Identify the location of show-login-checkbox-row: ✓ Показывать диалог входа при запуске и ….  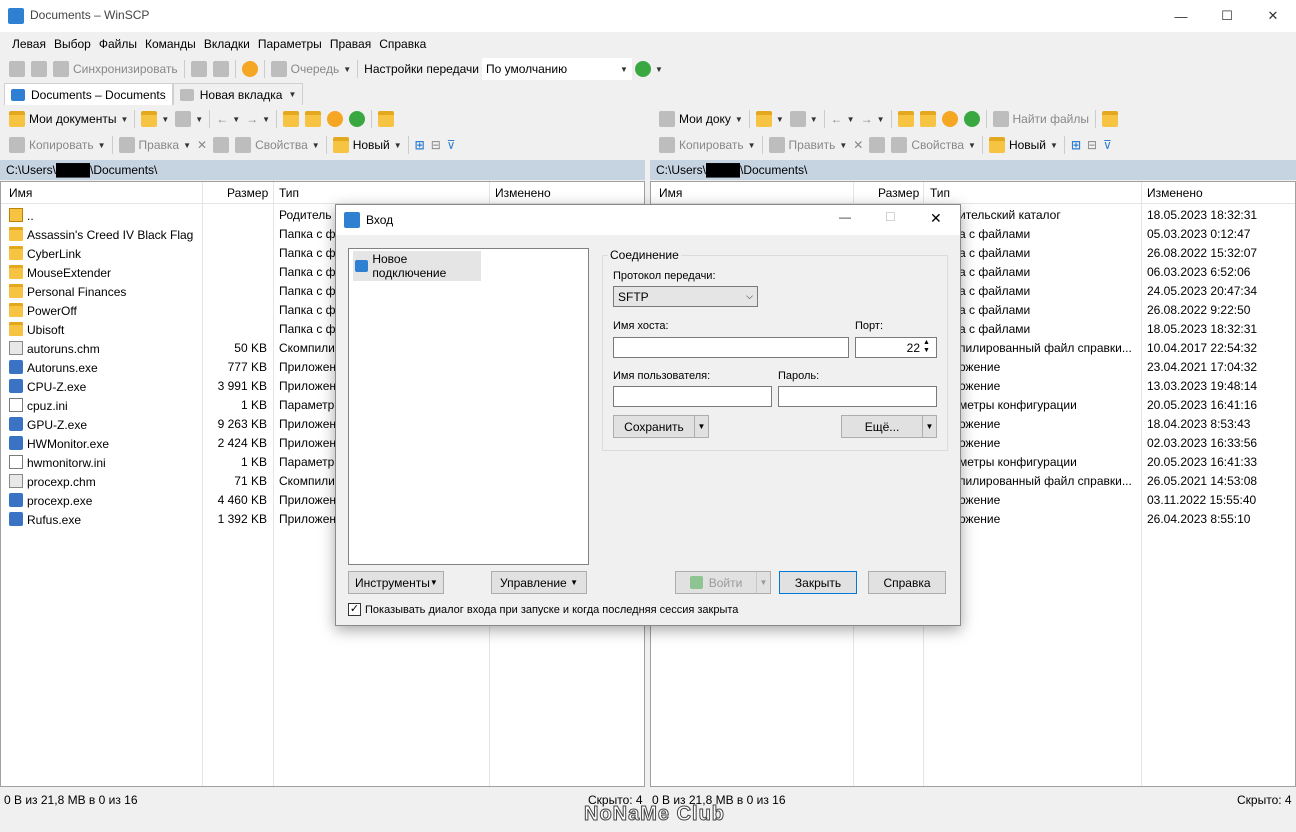
(543, 609).